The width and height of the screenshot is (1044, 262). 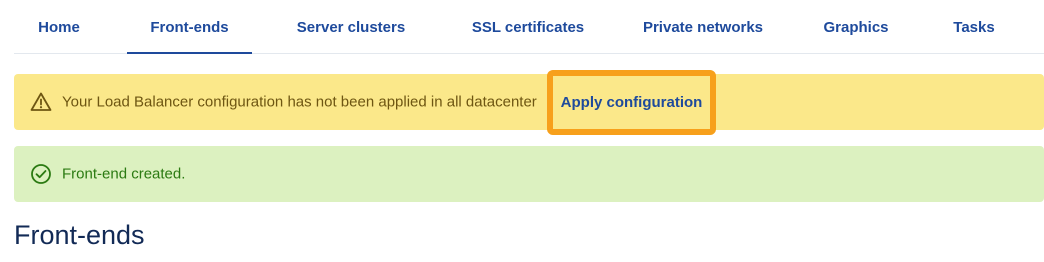 I want to click on tab-home: Home, so click(x=59, y=27).